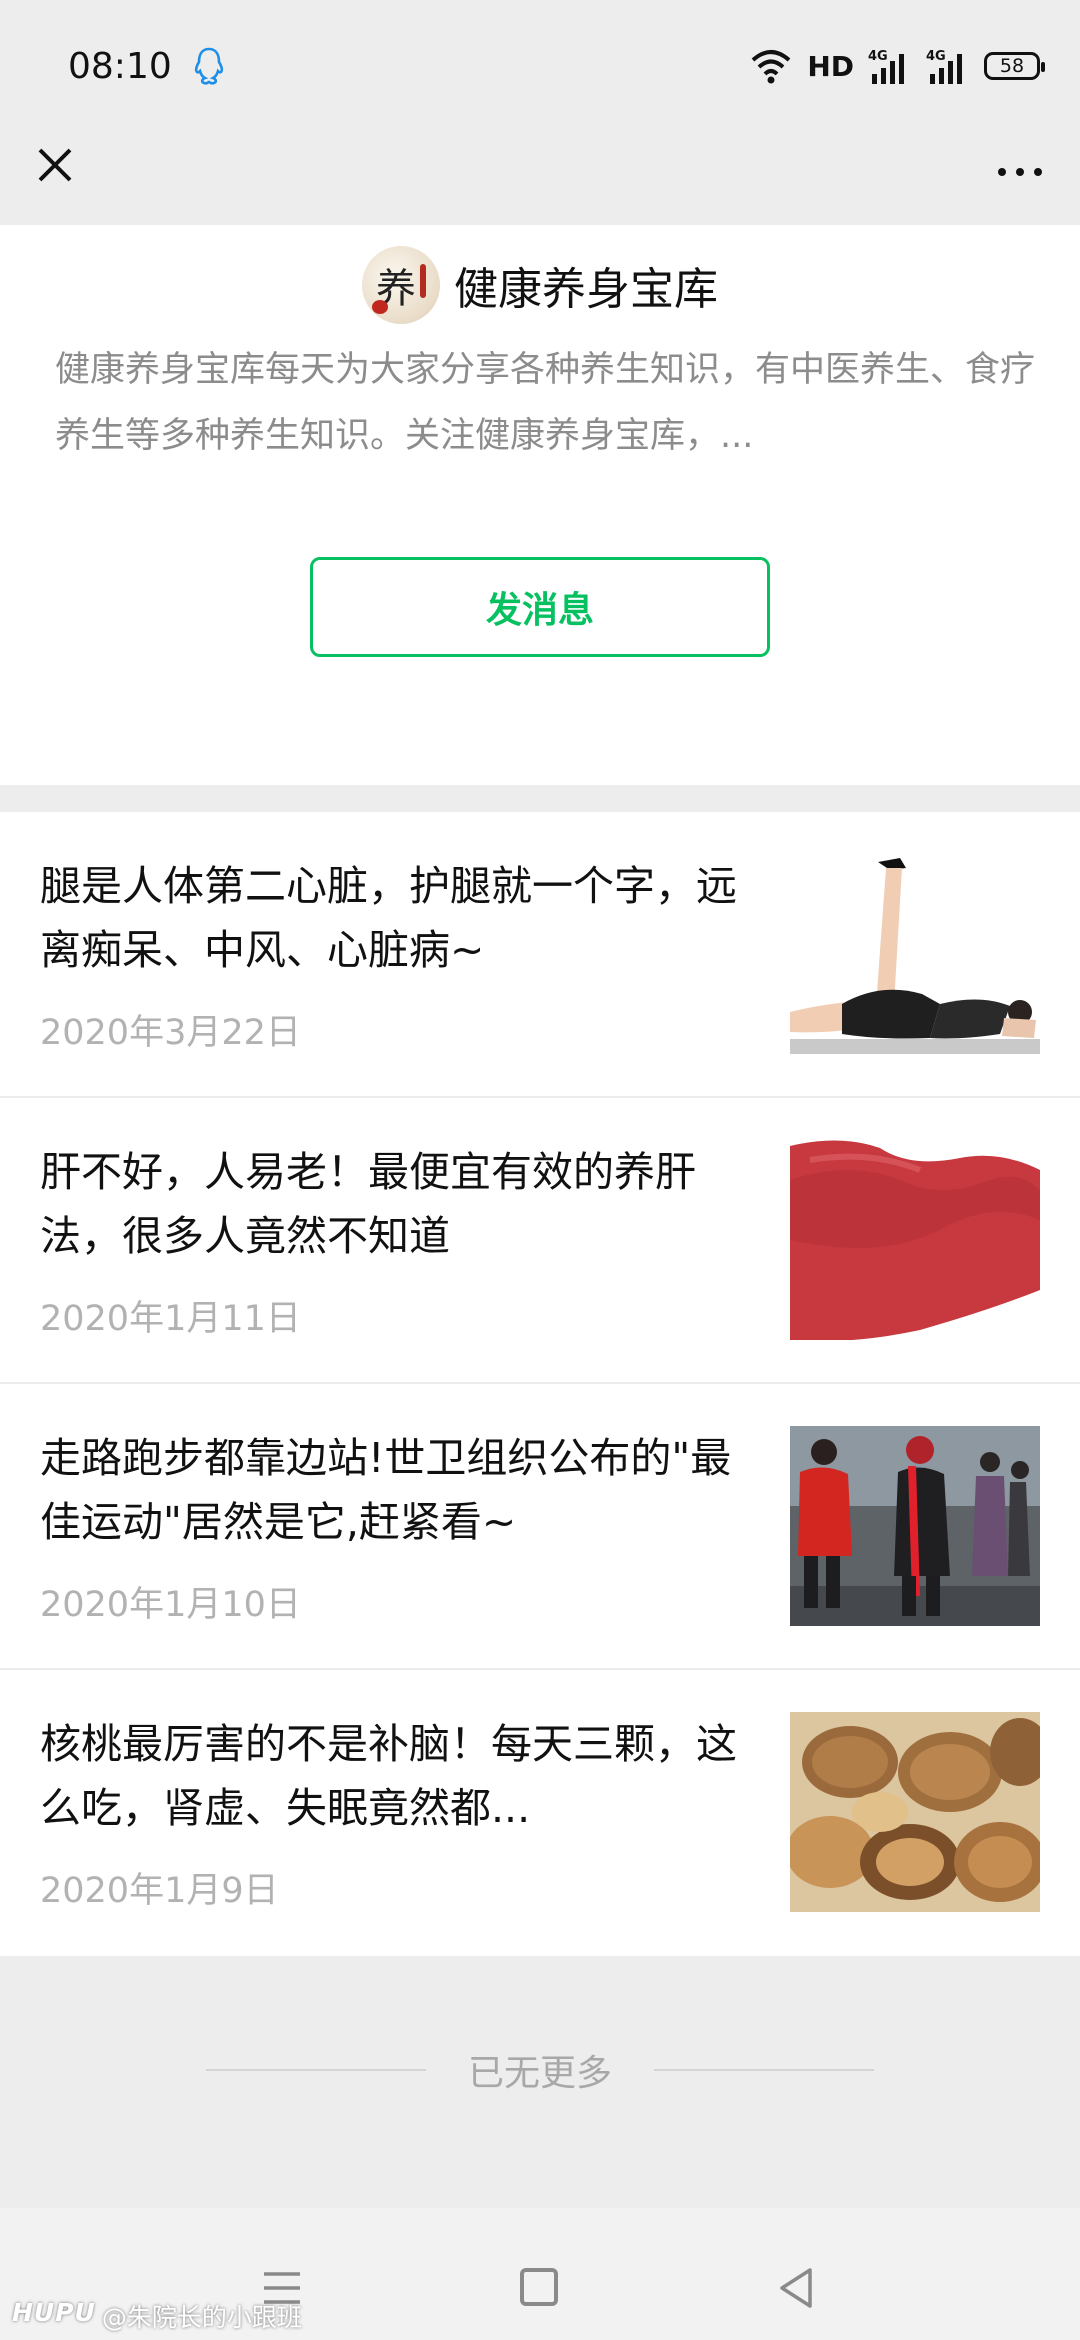 Image resolution: width=1080 pixels, height=2340 pixels. What do you see at coordinates (55, 165) in the screenshot?
I see `close-icon` at bounding box center [55, 165].